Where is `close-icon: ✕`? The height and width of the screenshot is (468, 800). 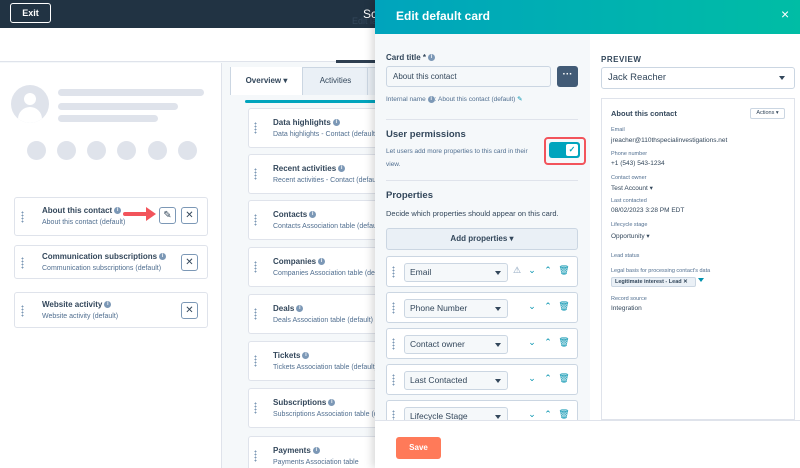 close-icon: ✕ is located at coordinates (189, 215).